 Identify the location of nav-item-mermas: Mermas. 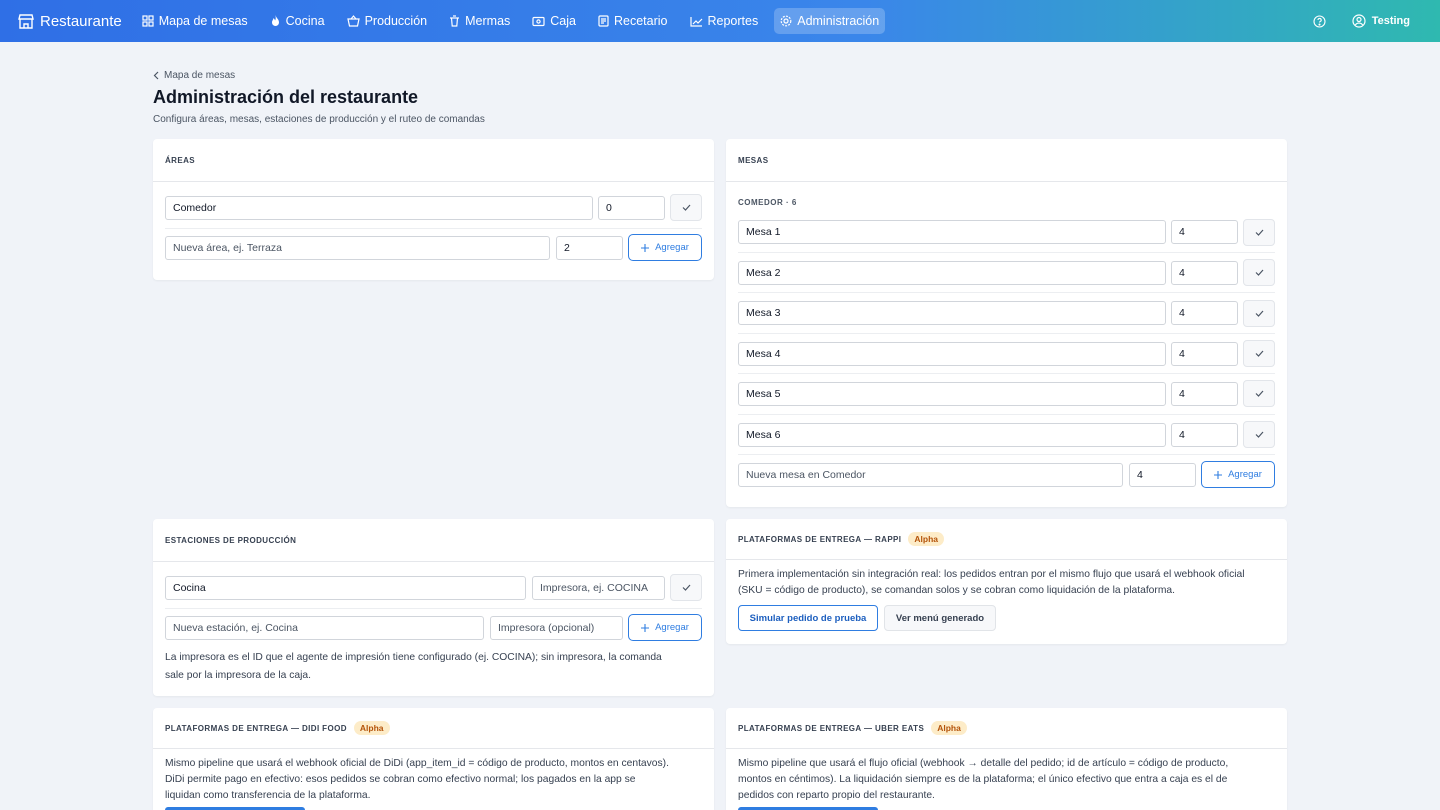
(479, 21).